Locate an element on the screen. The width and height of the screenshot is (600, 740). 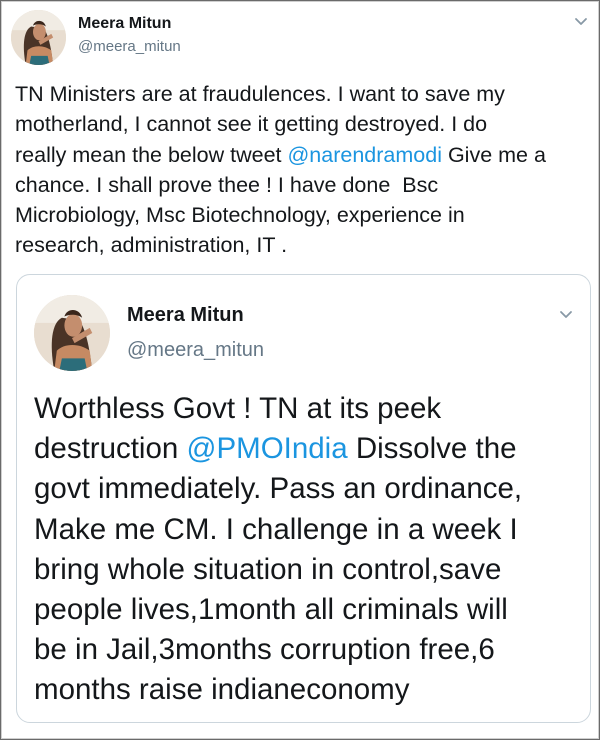
text-line: bring whole situation in control,save is located at coordinates (306, 570).